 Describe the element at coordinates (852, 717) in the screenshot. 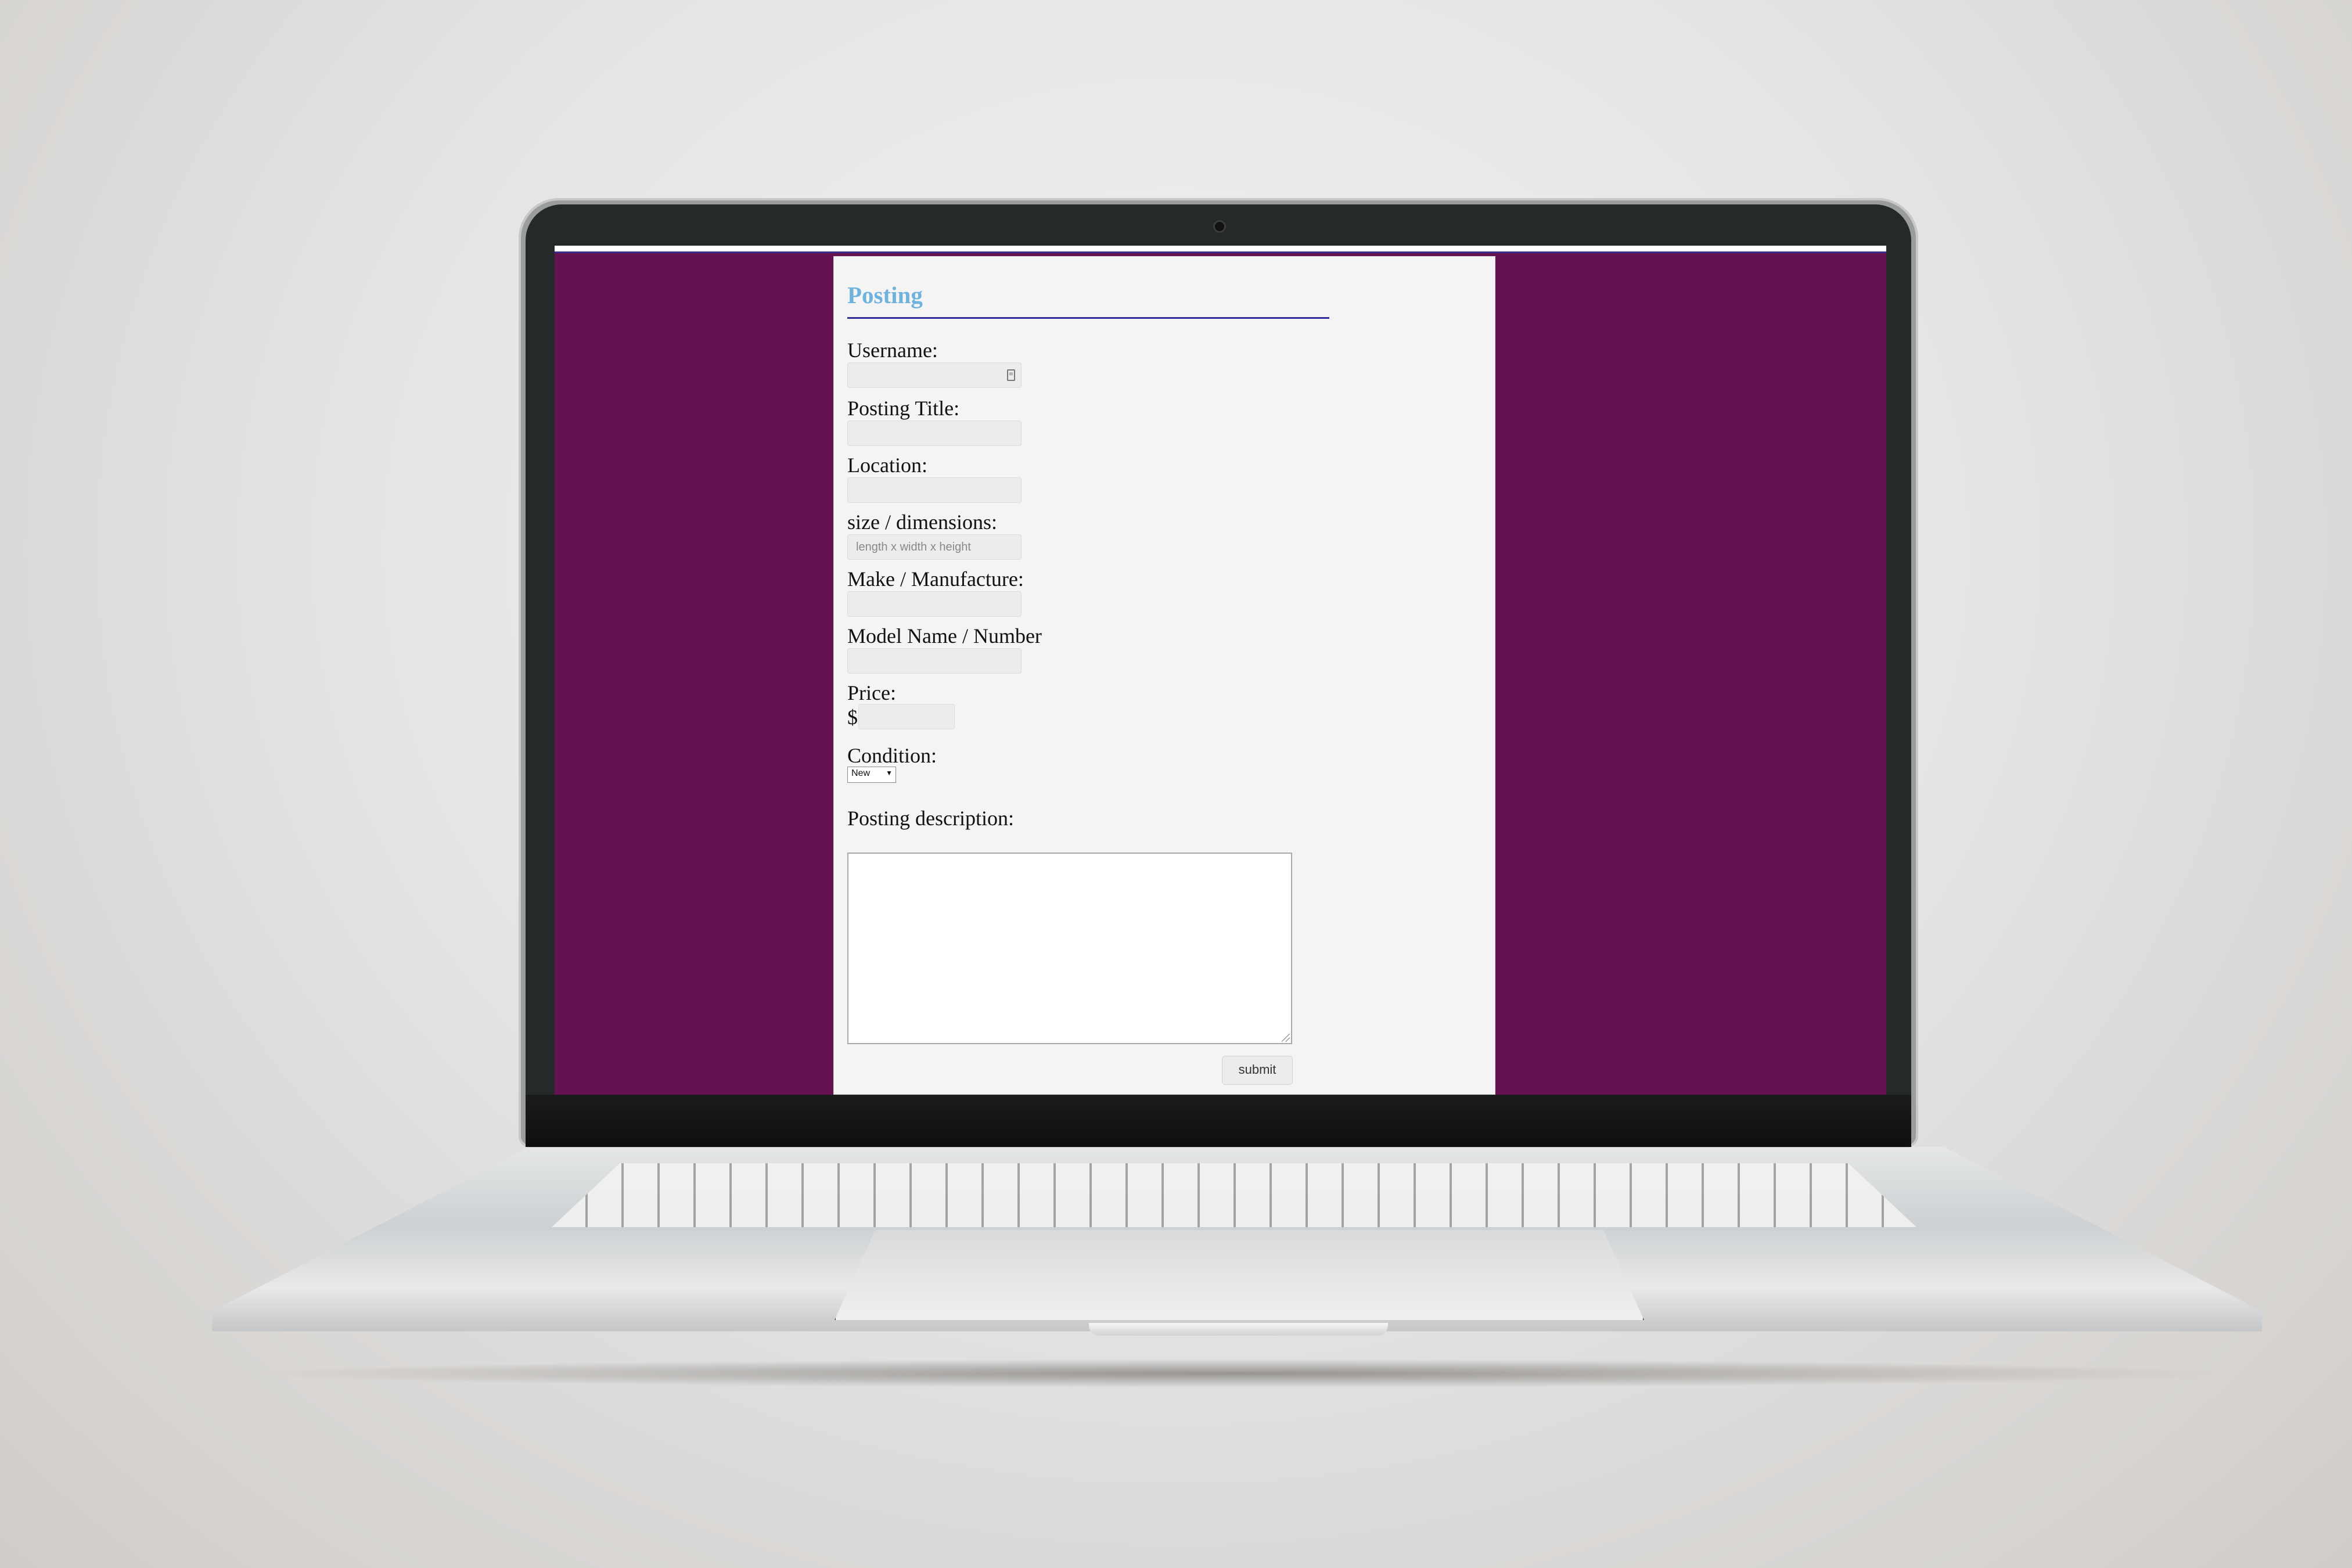

I see `price-currency-symbol: $` at that location.